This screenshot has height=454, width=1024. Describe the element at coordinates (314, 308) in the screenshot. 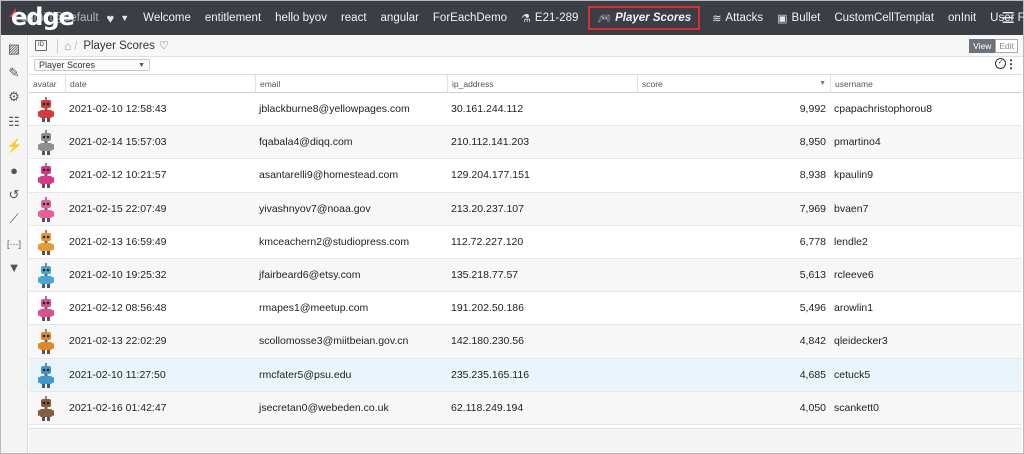

I see `cell-email: rmapes1@meetup.com` at that location.